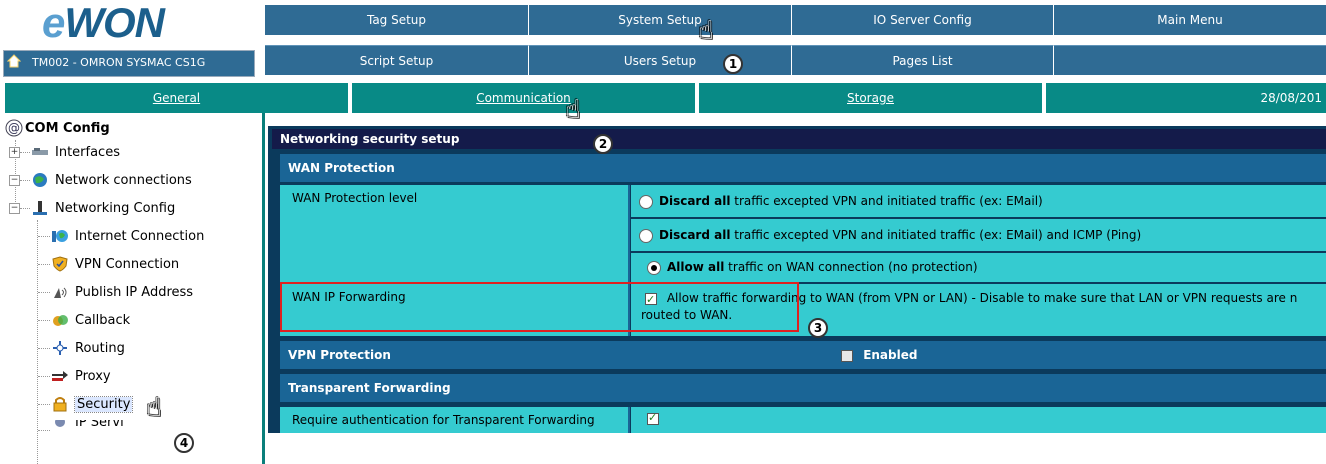 This screenshot has height=464, width=1326. What do you see at coordinates (660, 60) in the screenshot?
I see `users-setup-button: Users Setup` at bounding box center [660, 60].